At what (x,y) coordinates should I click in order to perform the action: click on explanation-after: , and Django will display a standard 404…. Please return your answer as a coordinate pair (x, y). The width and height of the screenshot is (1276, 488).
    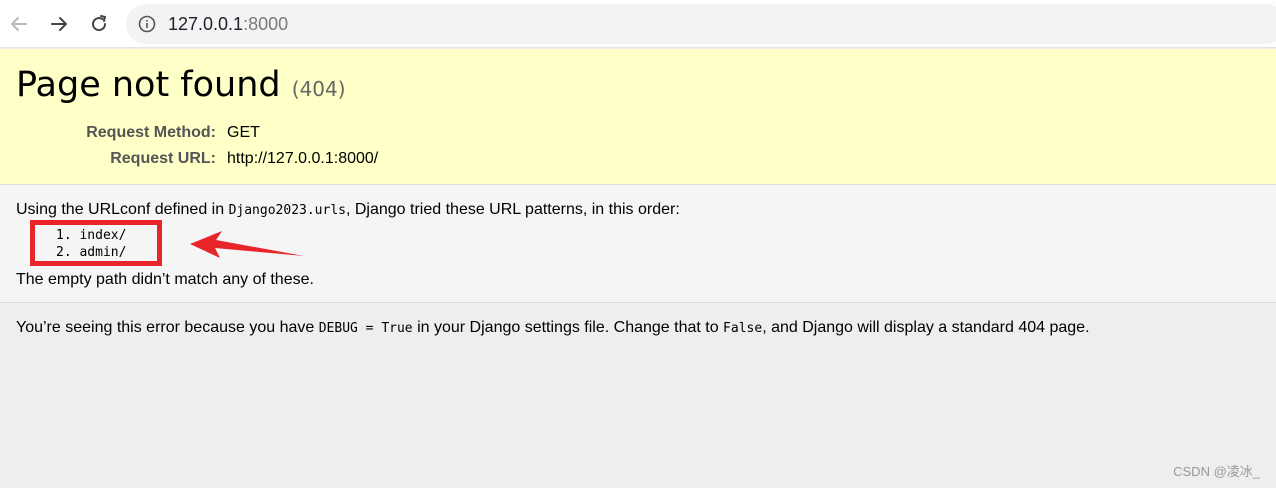
    Looking at the image, I should click on (926, 327).